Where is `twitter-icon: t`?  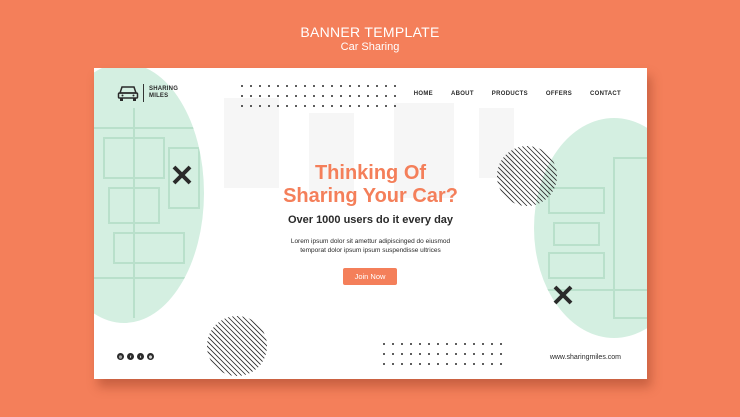
twitter-icon: t is located at coordinates (140, 356).